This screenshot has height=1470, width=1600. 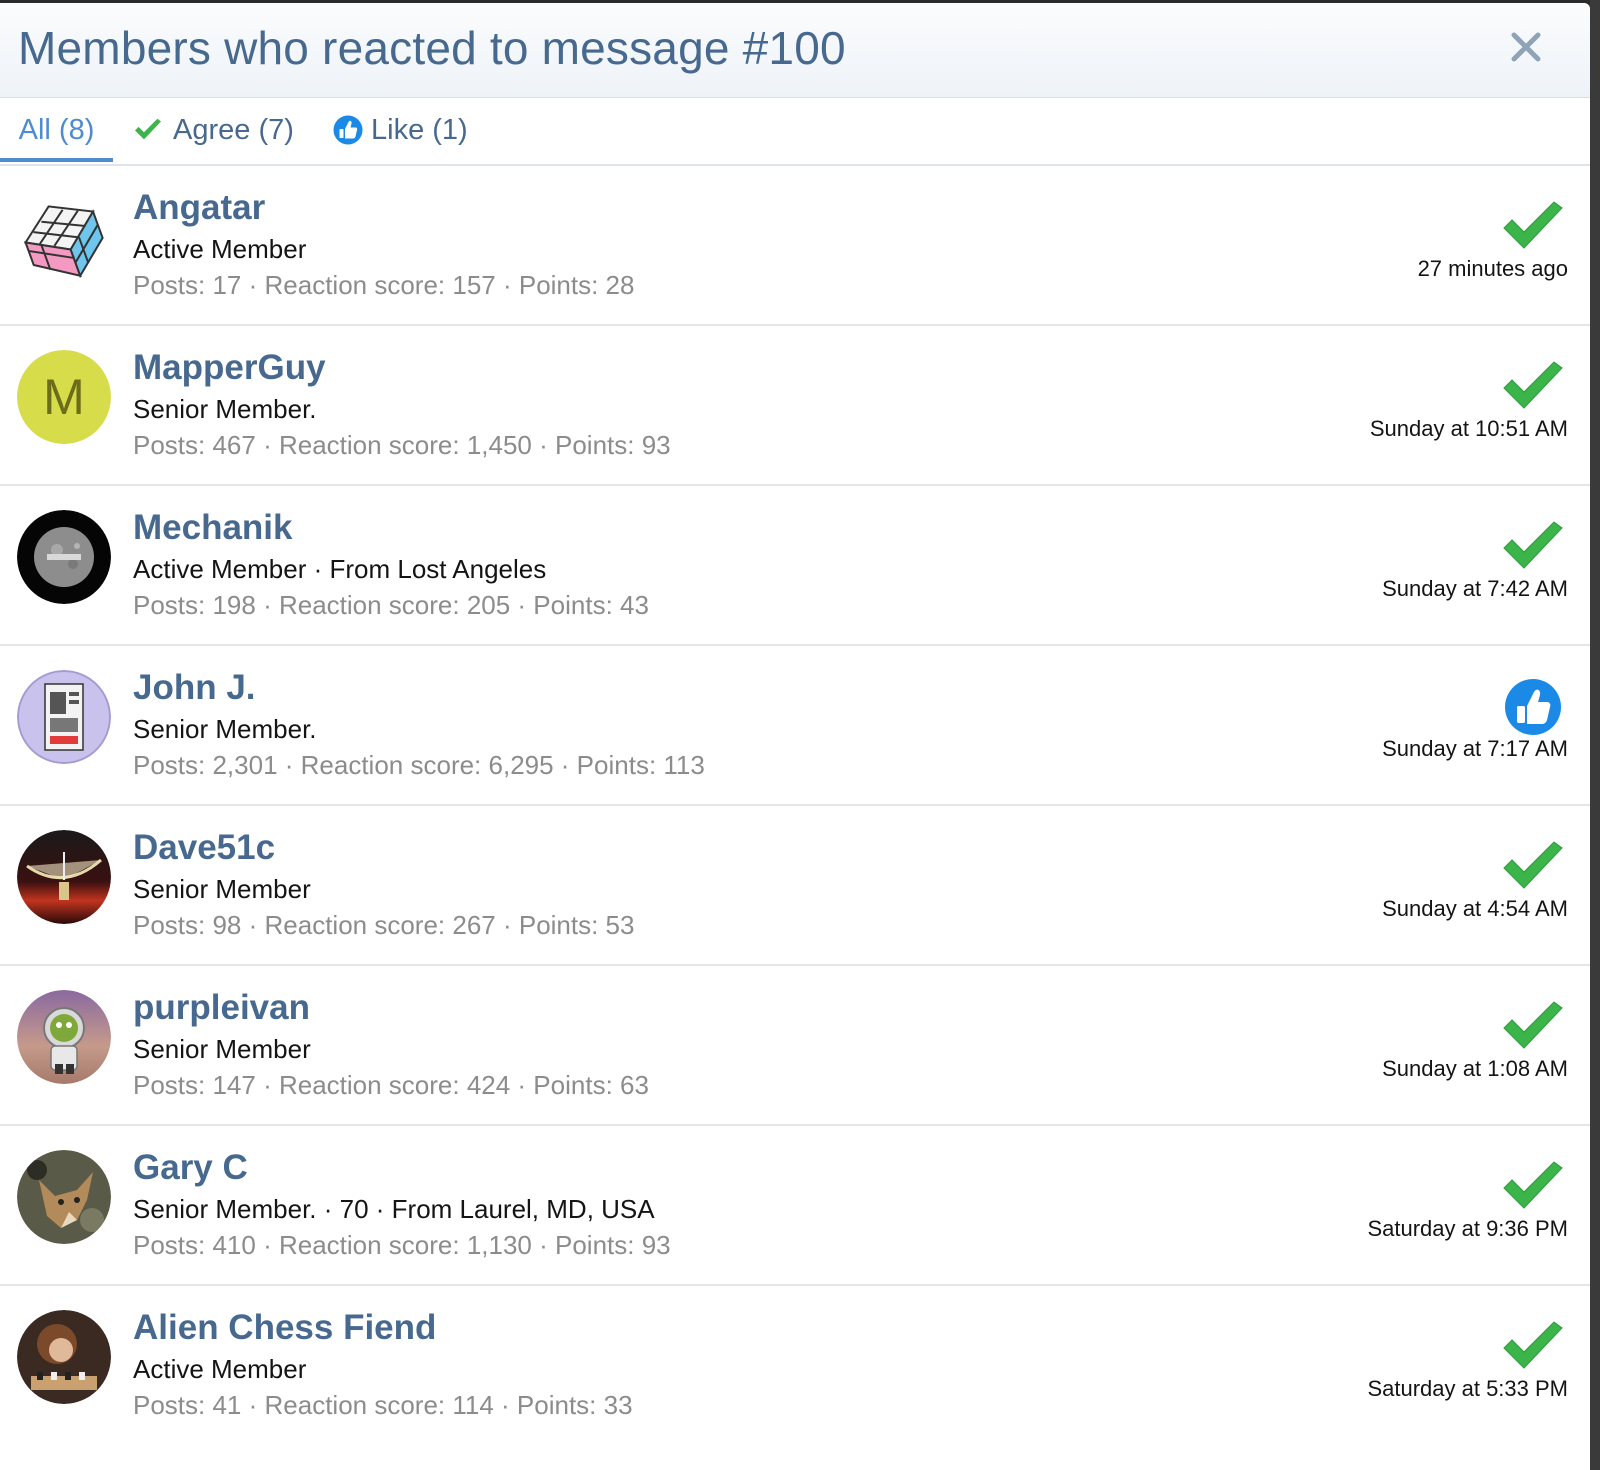 I want to click on dialog-header: Members who reacted to message #100, so click(x=795, y=50).